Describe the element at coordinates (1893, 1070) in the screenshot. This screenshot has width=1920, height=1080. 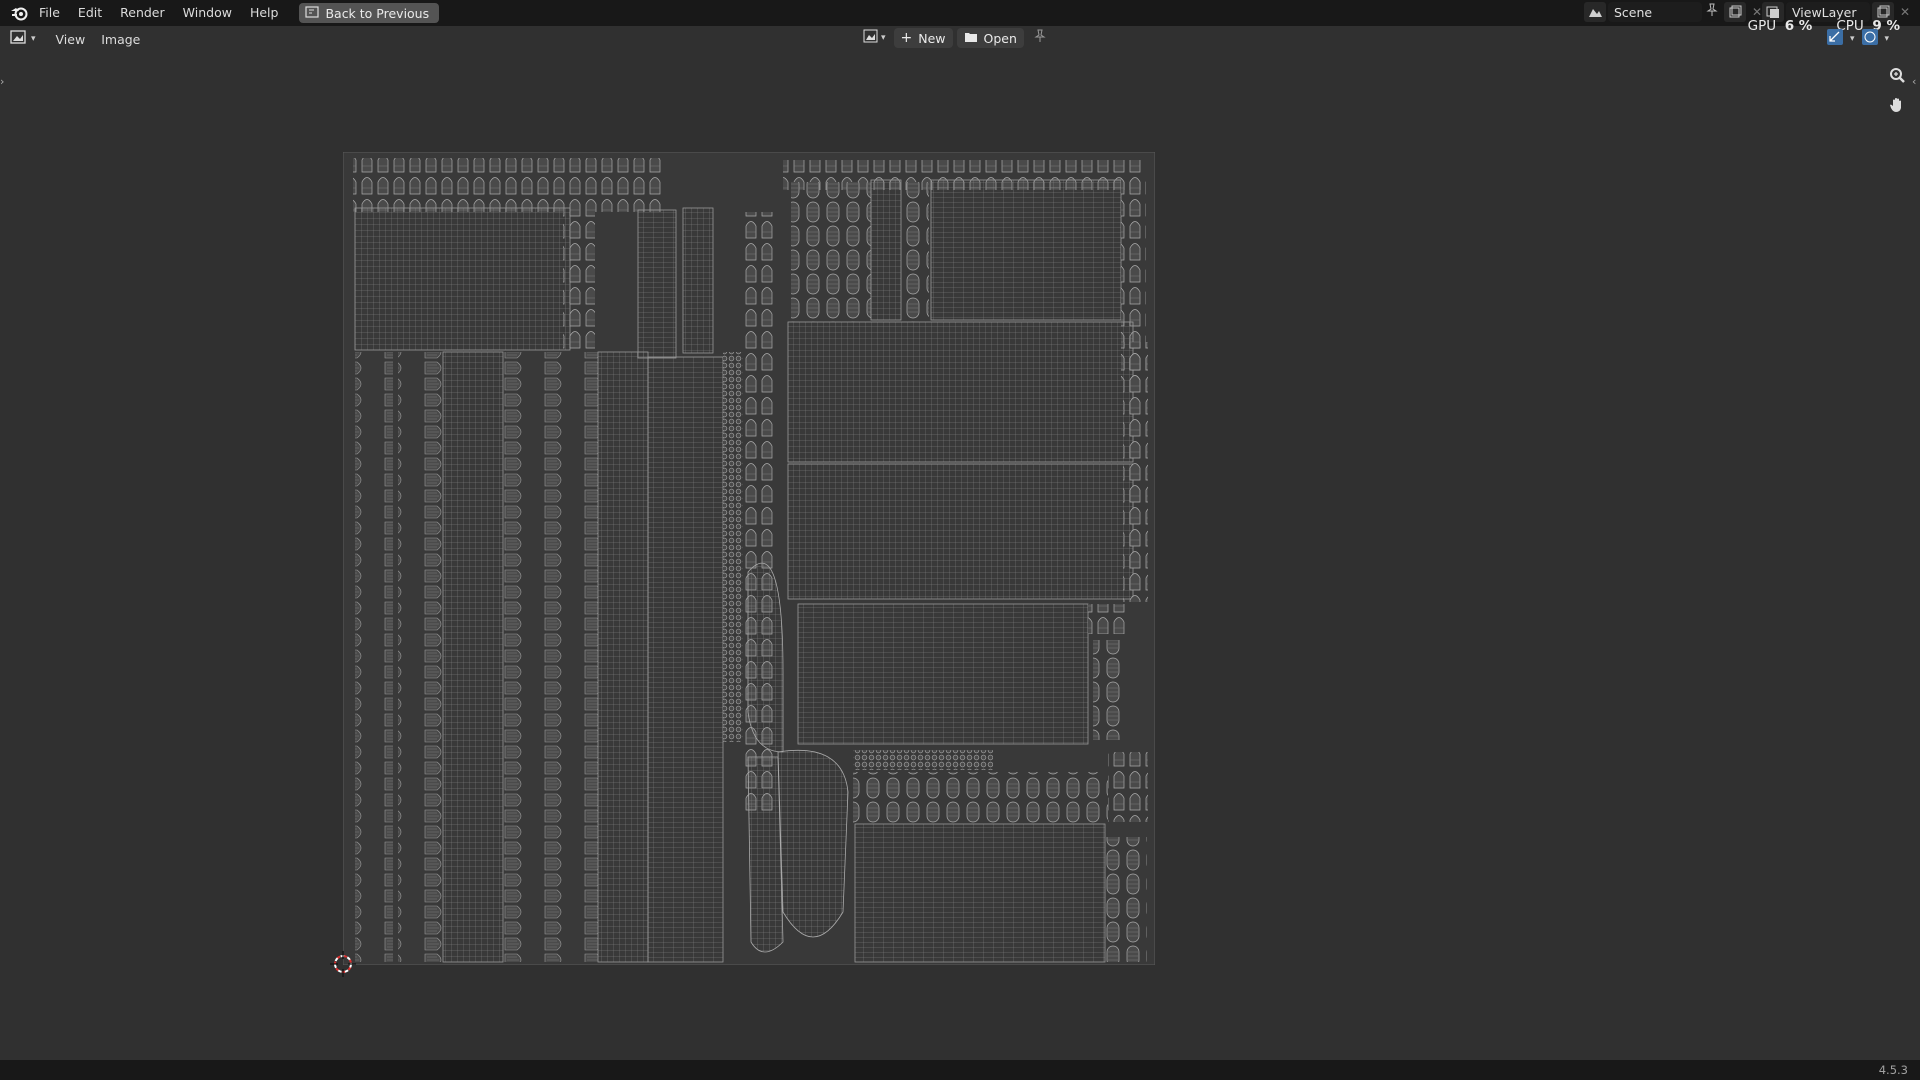
I see `version-label: 4.5.3` at that location.